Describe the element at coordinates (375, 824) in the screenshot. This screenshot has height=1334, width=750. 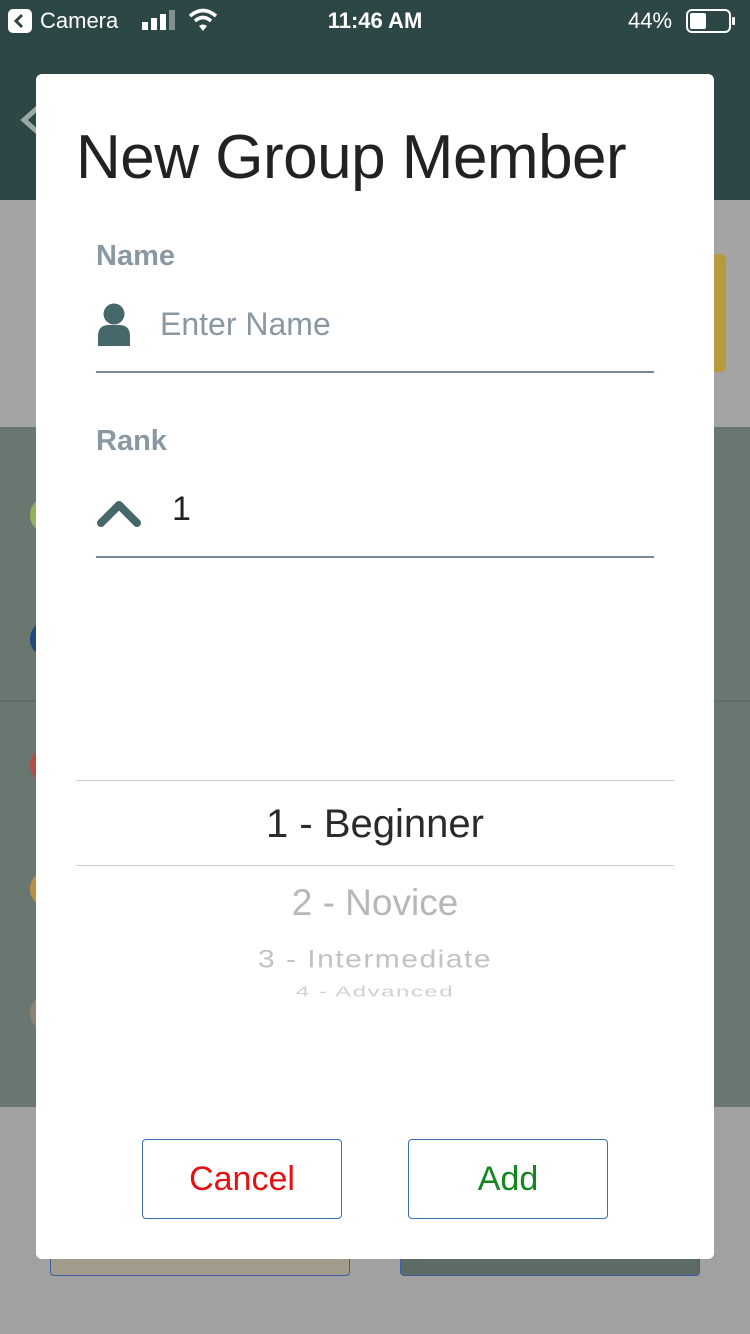
I see `picker-option-selected: 1 - Beginner` at that location.